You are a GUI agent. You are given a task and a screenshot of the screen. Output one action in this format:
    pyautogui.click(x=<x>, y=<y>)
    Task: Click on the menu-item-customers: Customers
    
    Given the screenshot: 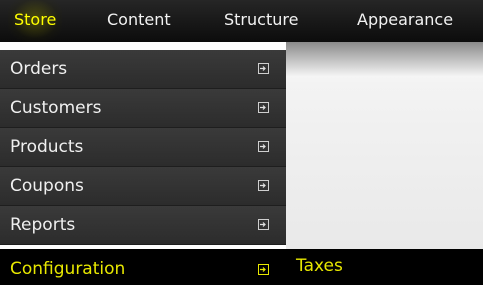 What is the action you would take?
    pyautogui.click(x=143, y=108)
    